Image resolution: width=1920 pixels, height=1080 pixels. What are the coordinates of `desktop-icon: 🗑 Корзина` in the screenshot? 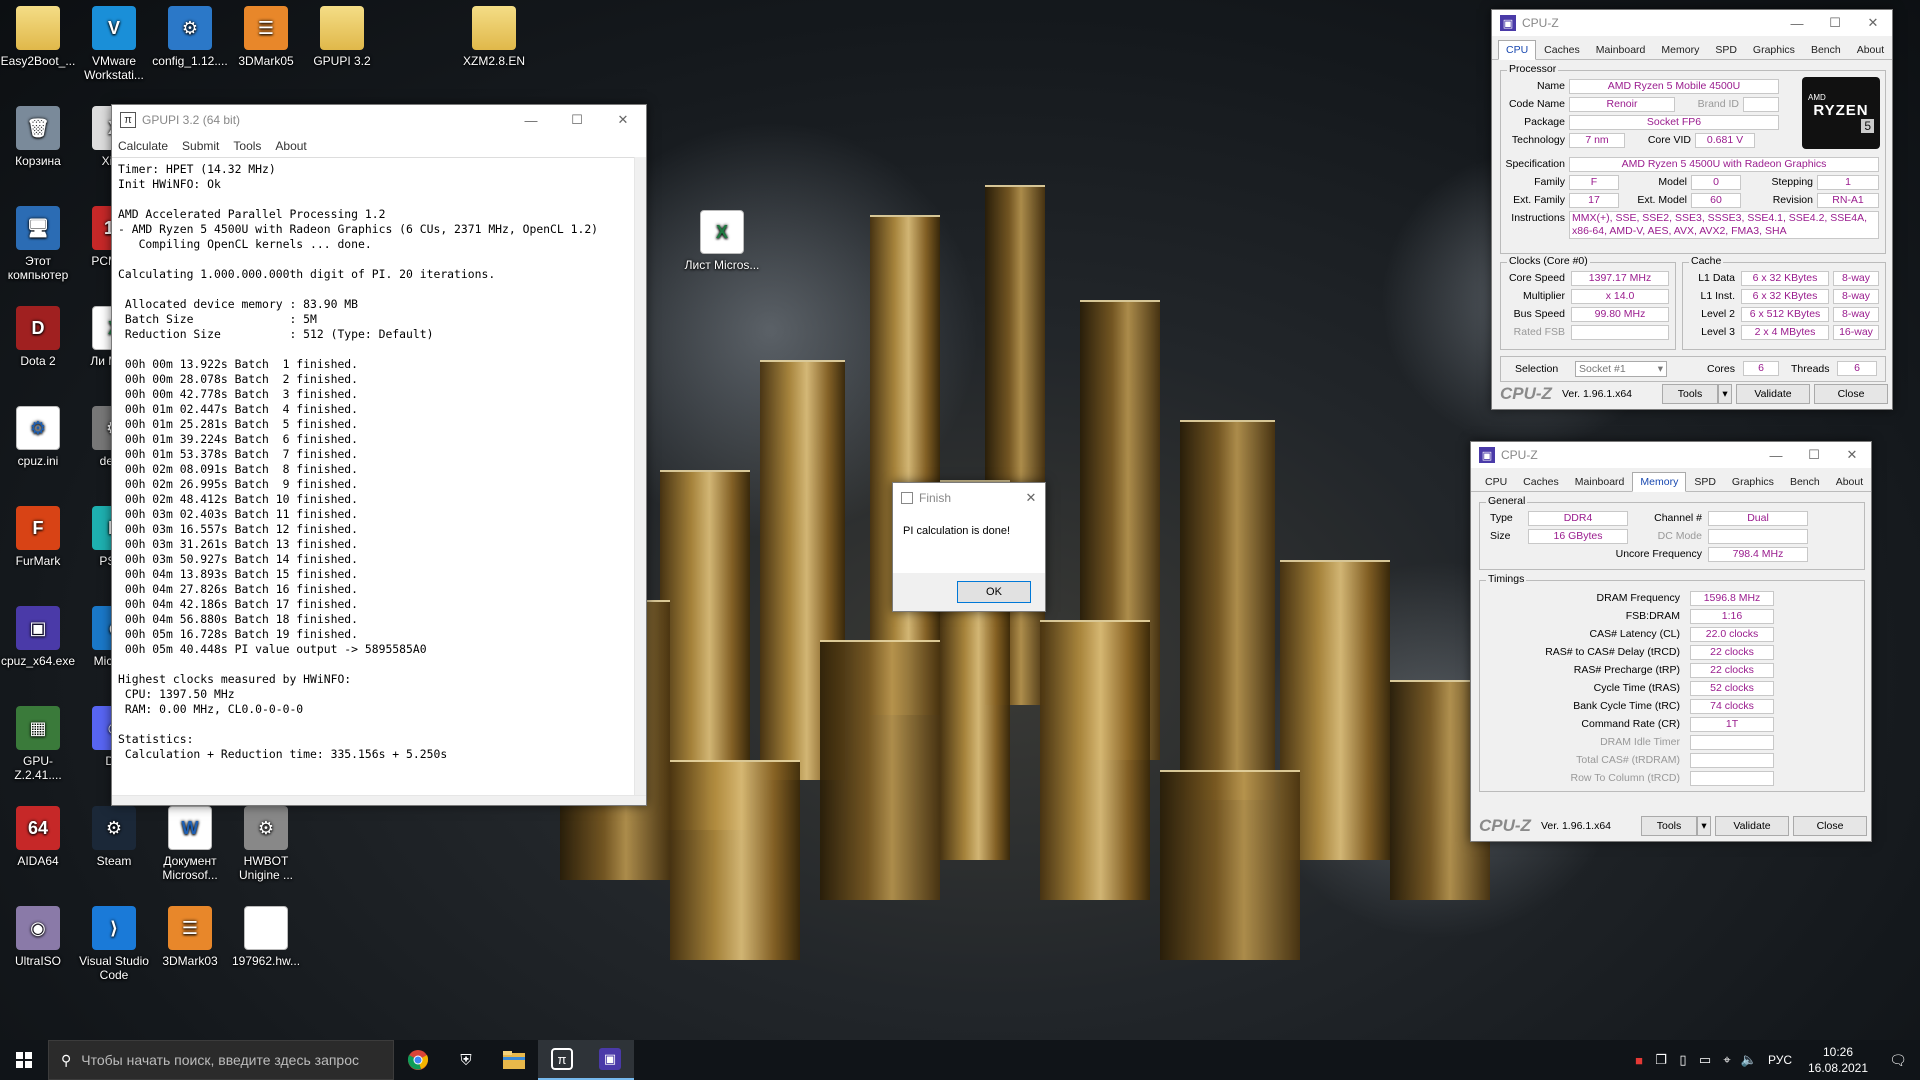 It's located at (38, 137).